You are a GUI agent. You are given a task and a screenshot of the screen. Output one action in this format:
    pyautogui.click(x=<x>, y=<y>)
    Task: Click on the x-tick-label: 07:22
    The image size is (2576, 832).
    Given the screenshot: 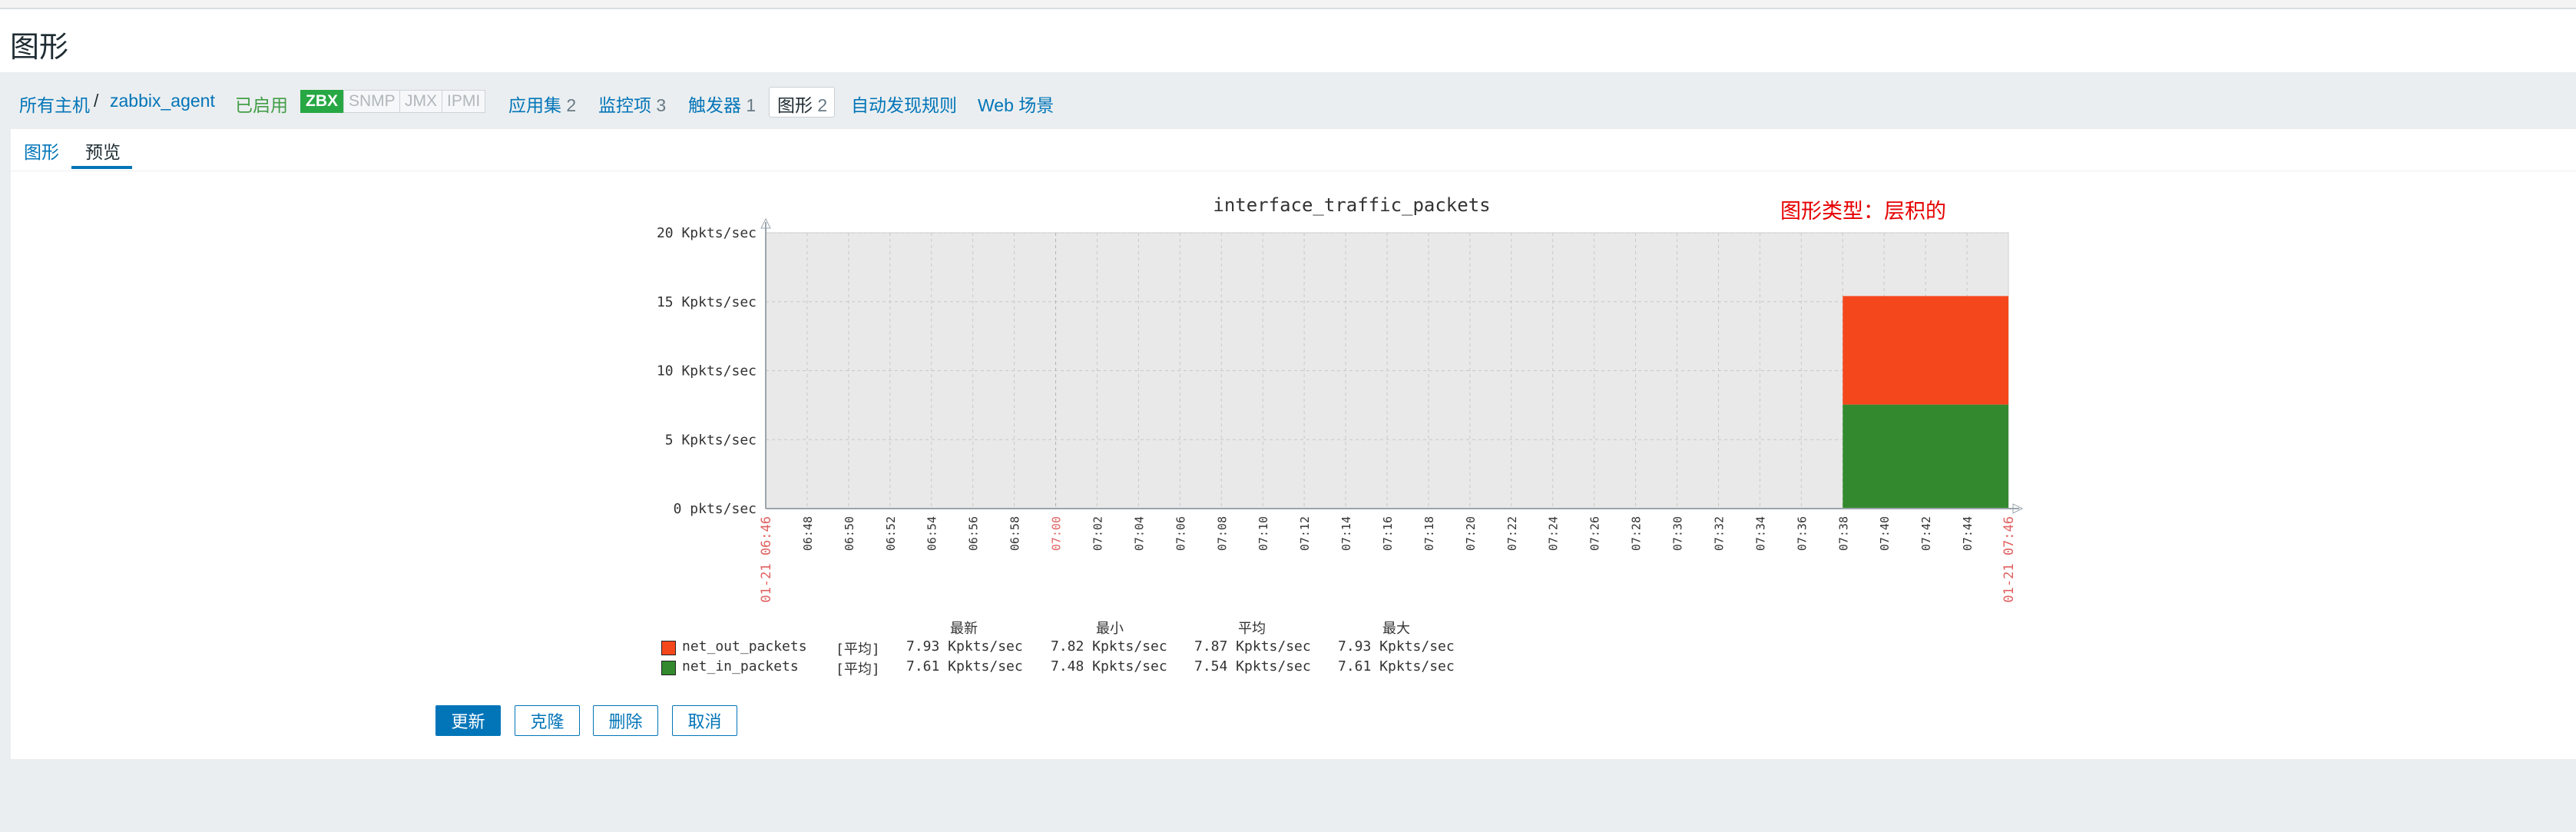 What is the action you would take?
    pyautogui.click(x=1512, y=533)
    